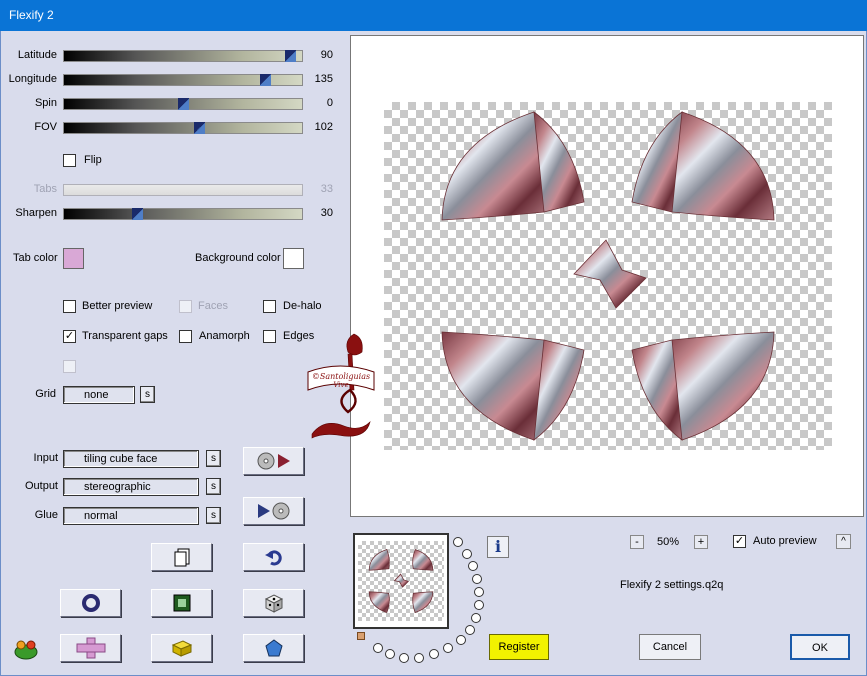 The width and height of the screenshot is (867, 676). What do you see at coordinates (183, 56) in the screenshot?
I see `latitude-slider` at bounding box center [183, 56].